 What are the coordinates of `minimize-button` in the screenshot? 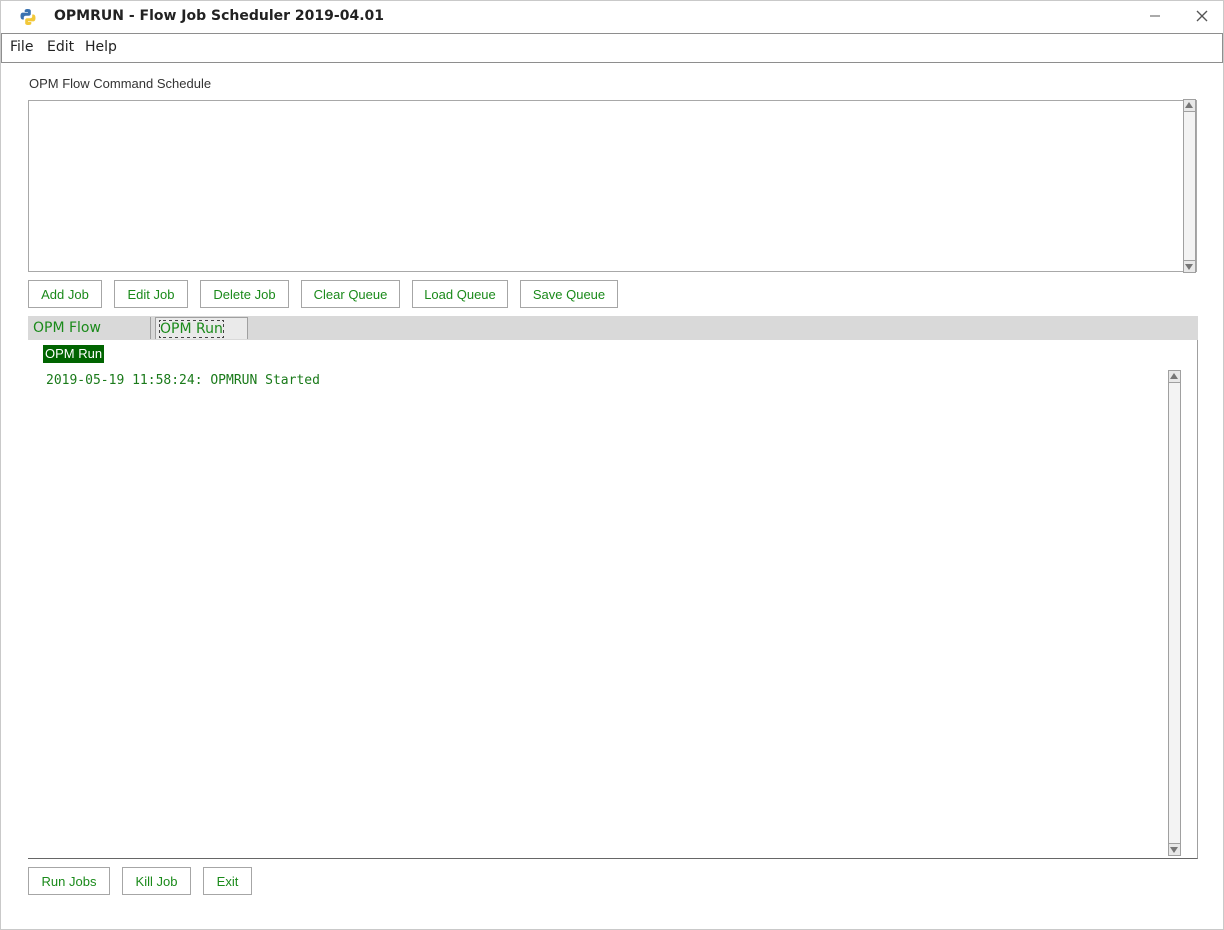 It's located at (1155, 17).